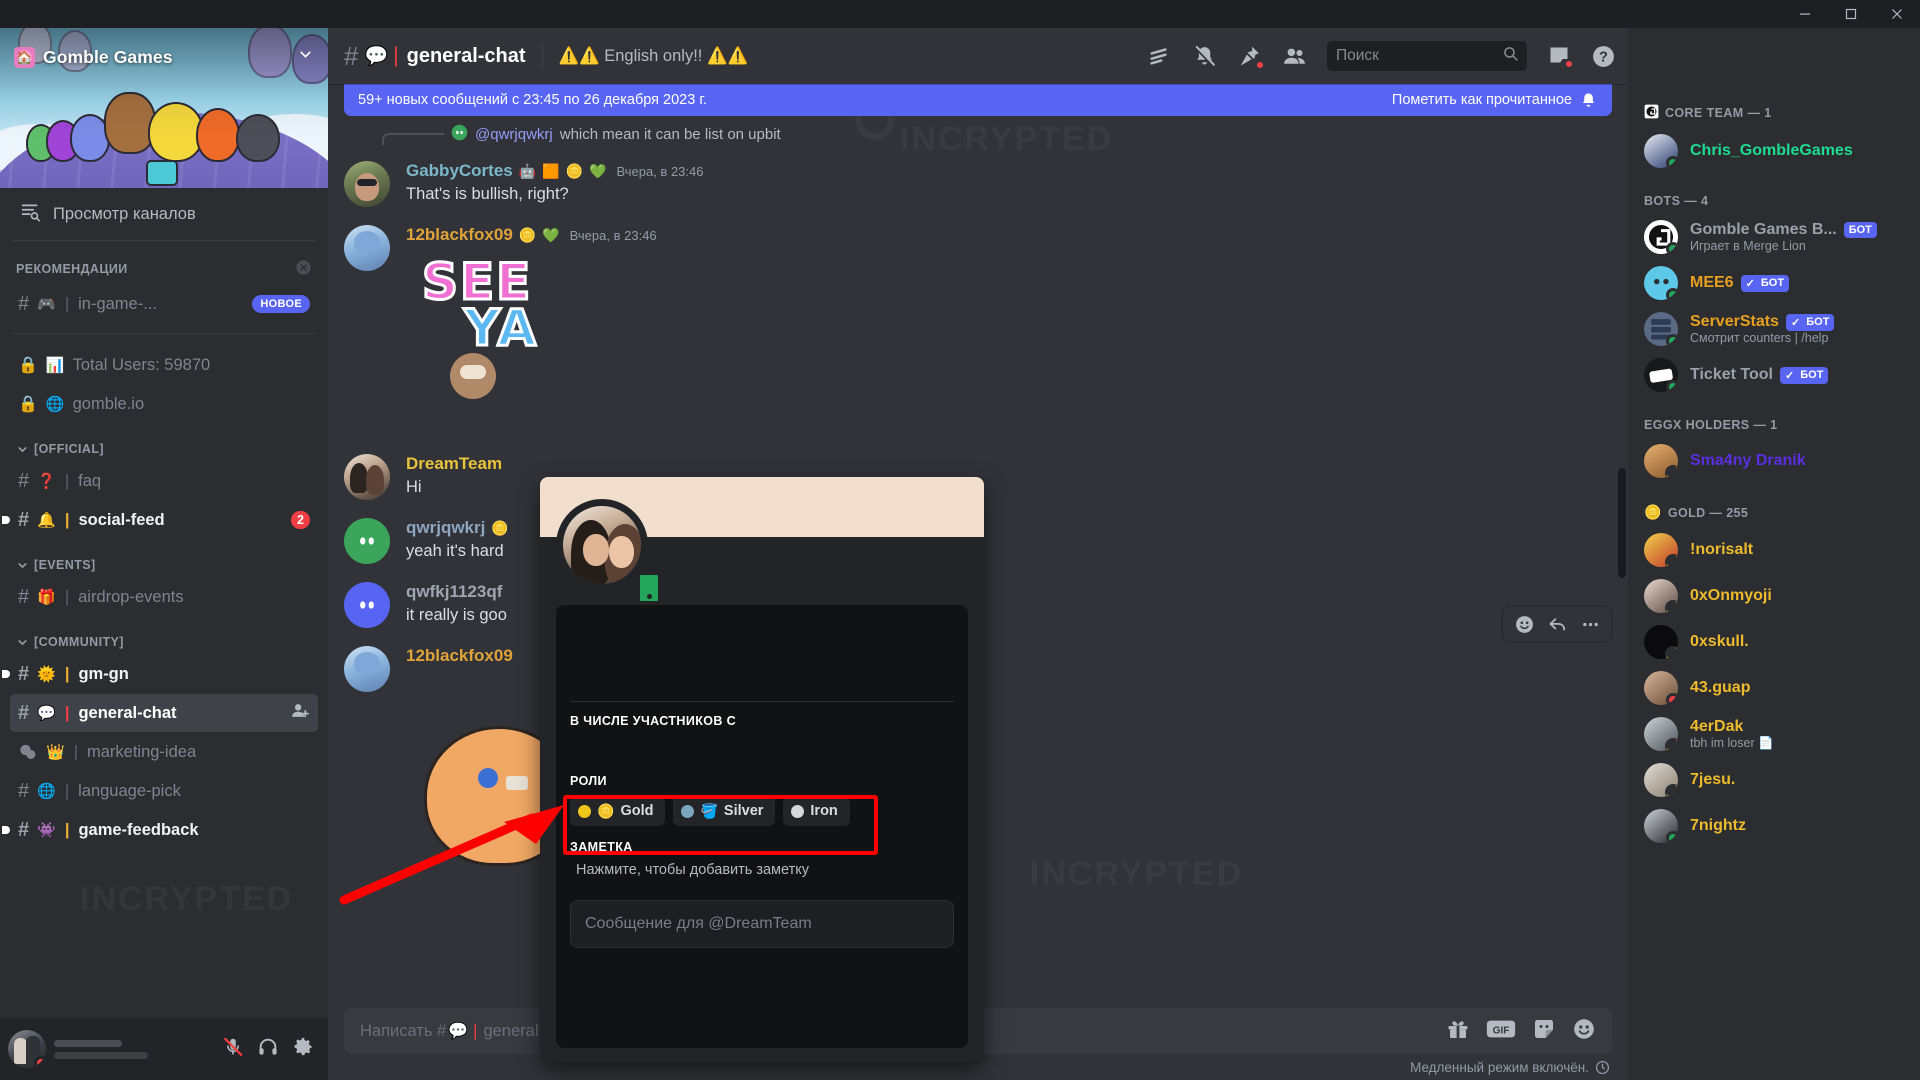  I want to click on status-badge, so click(1672, 294).